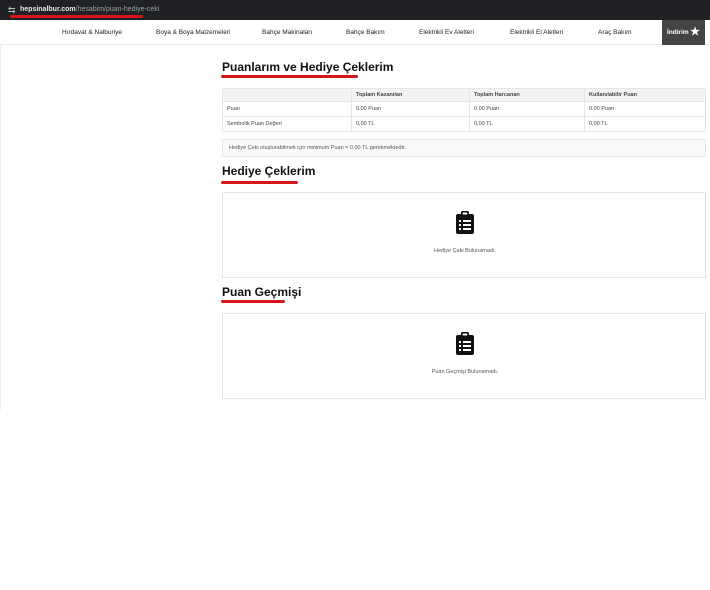 This screenshot has height=590, width=710. Describe the element at coordinates (0, 227) in the screenshot. I see `sidebar-divider` at that location.